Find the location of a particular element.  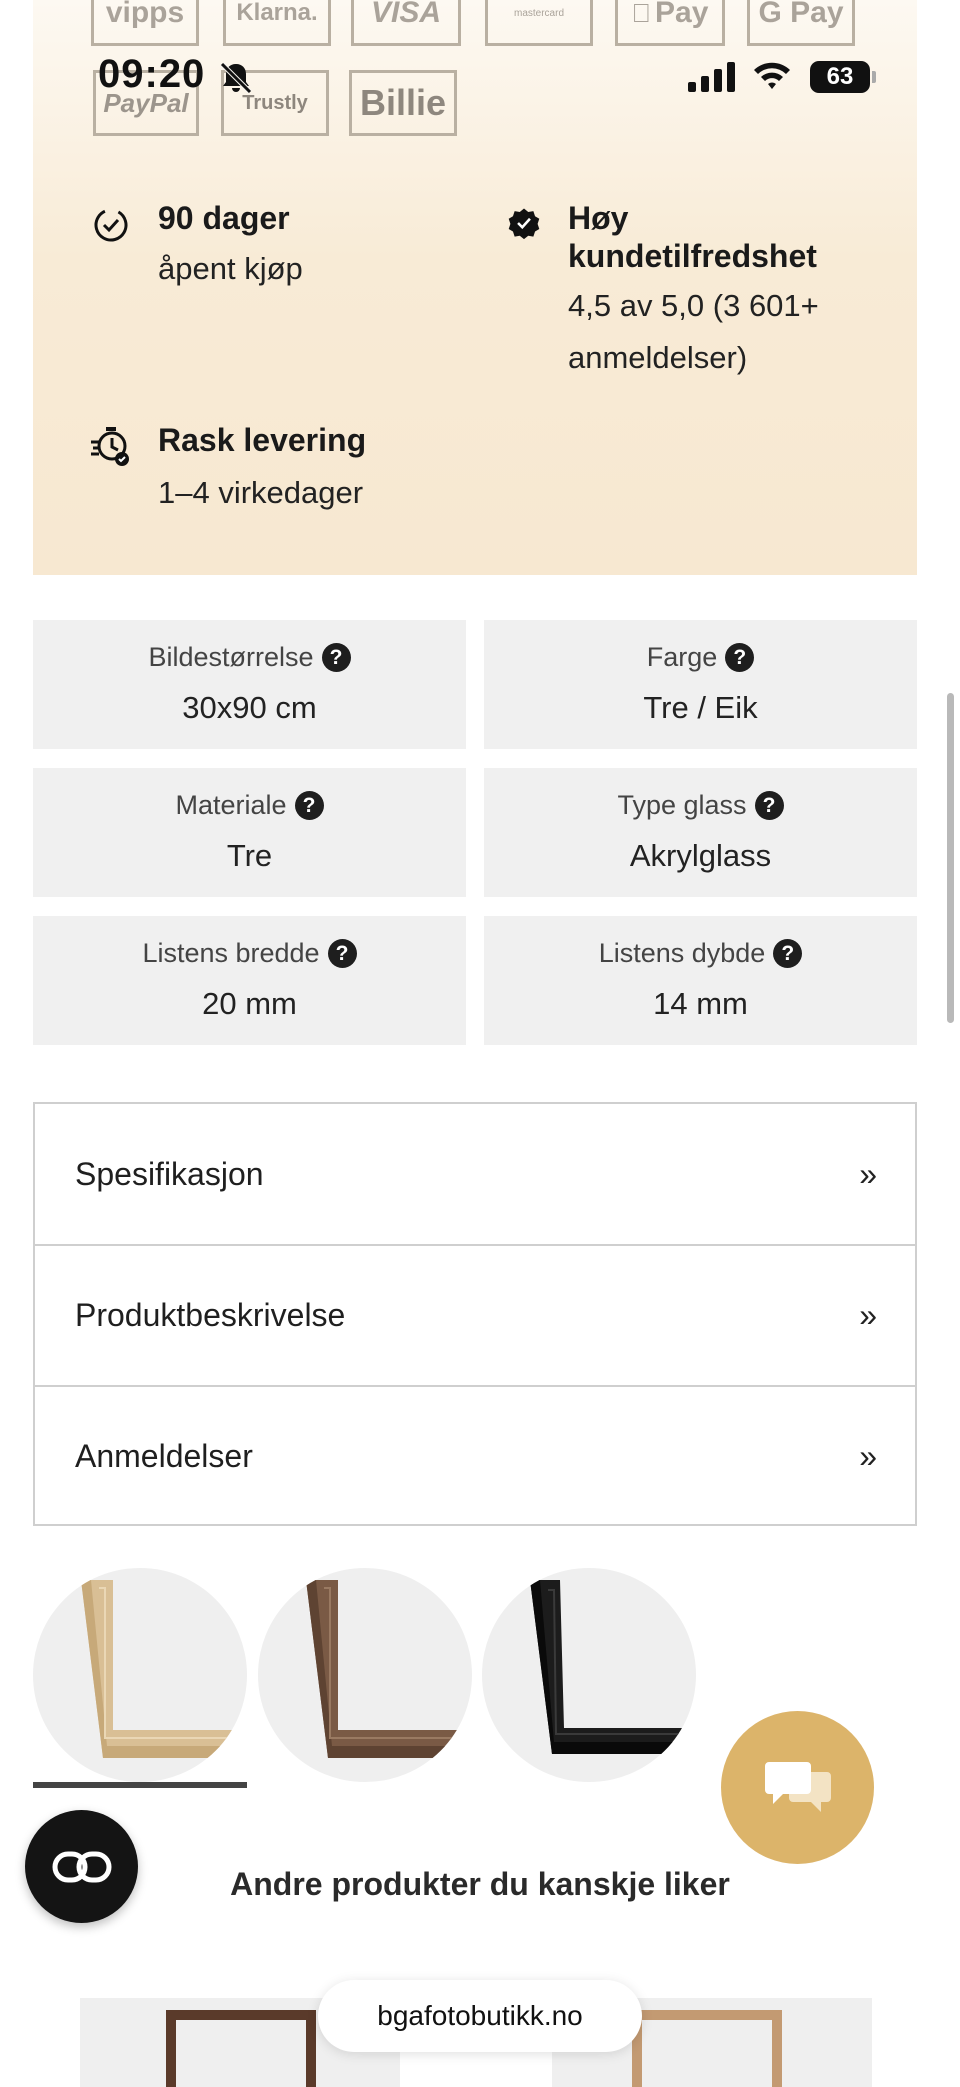

spec-value: Akrylglass is located at coordinates (700, 855).